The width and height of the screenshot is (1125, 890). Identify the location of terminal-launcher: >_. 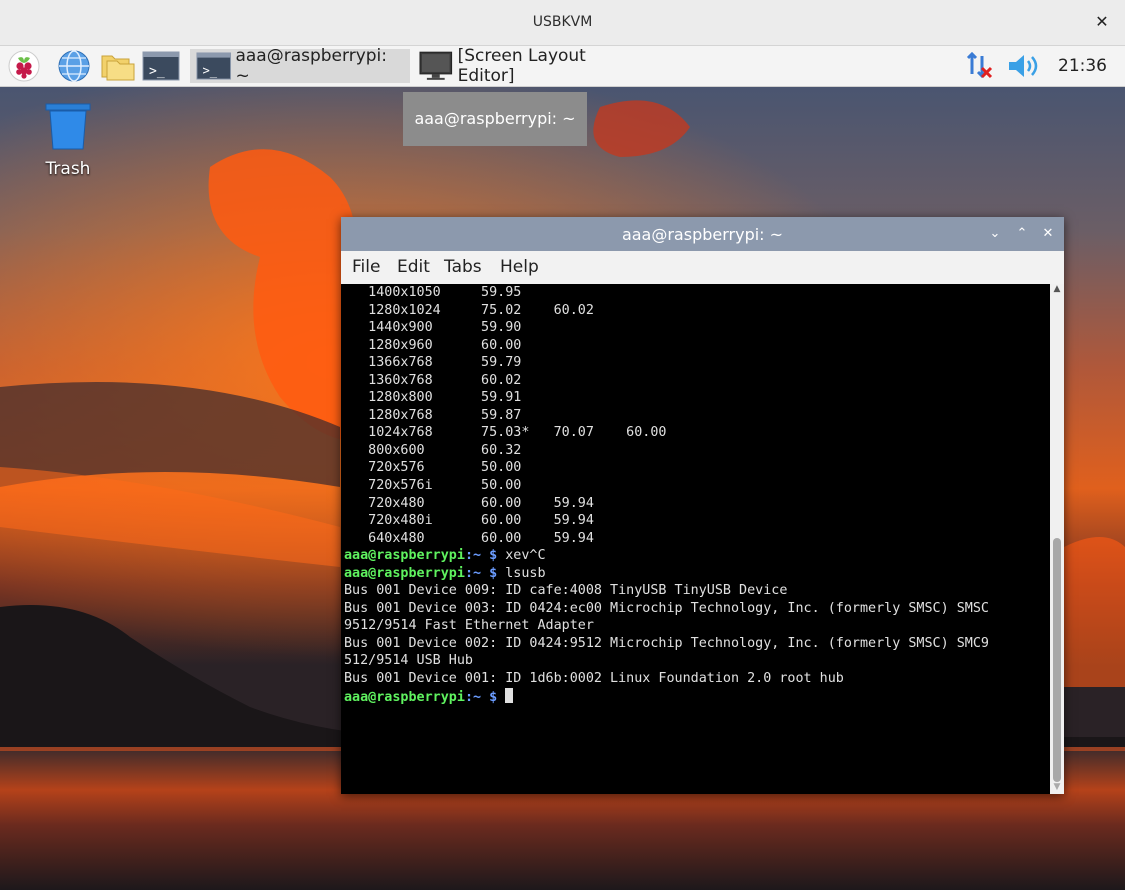
(161, 66).